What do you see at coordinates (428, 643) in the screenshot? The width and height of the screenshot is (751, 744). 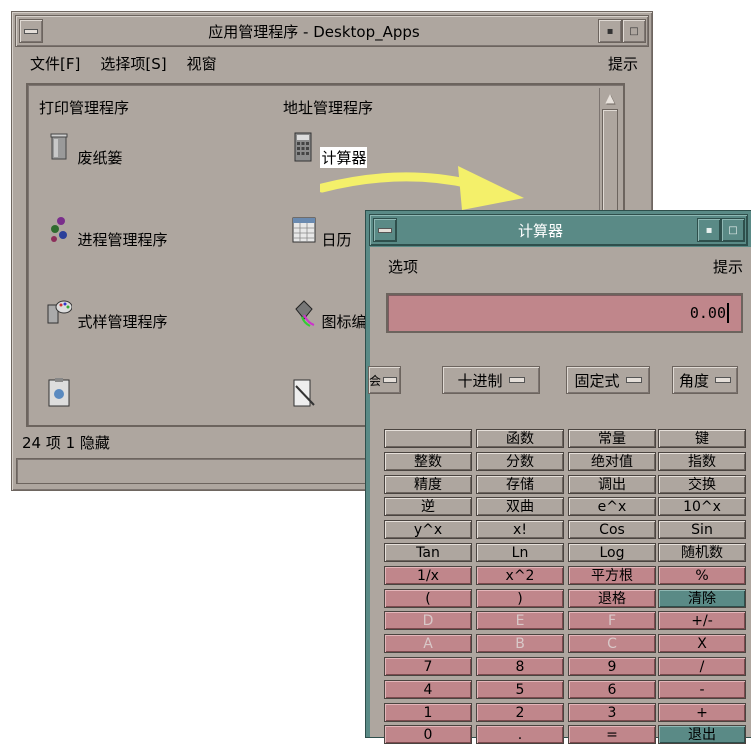 I see `calc-key: A` at bounding box center [428, 643].